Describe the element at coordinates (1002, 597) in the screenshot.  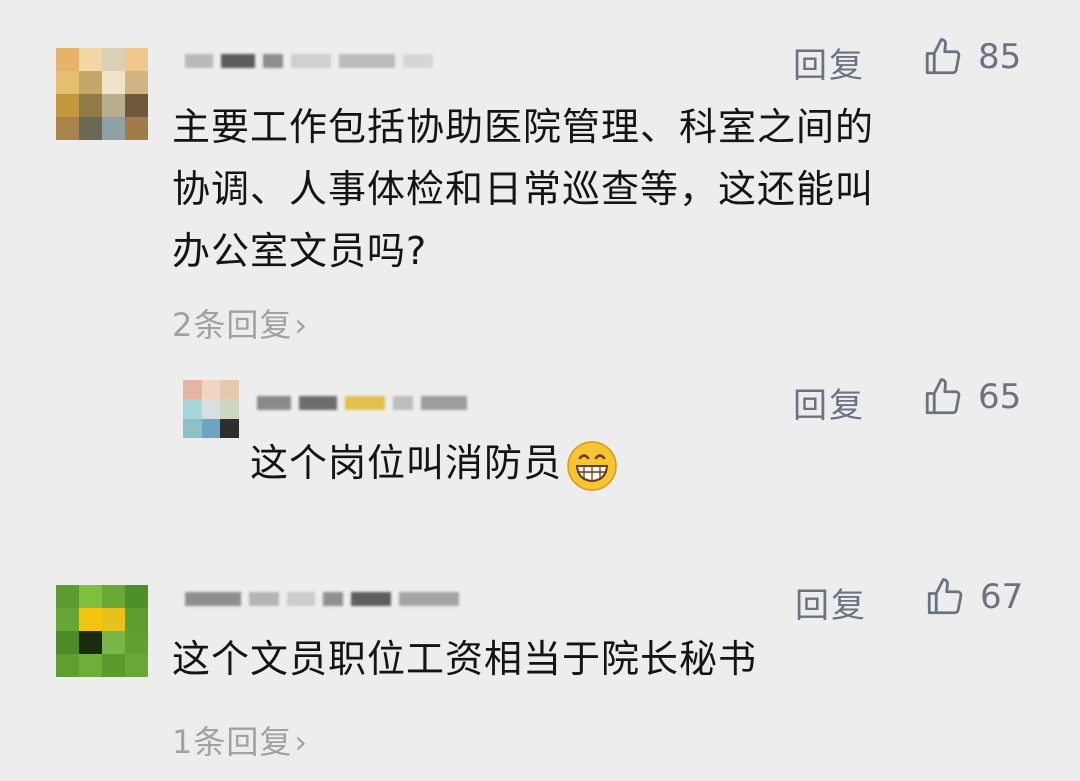
I see `like-count: 67` at that location.